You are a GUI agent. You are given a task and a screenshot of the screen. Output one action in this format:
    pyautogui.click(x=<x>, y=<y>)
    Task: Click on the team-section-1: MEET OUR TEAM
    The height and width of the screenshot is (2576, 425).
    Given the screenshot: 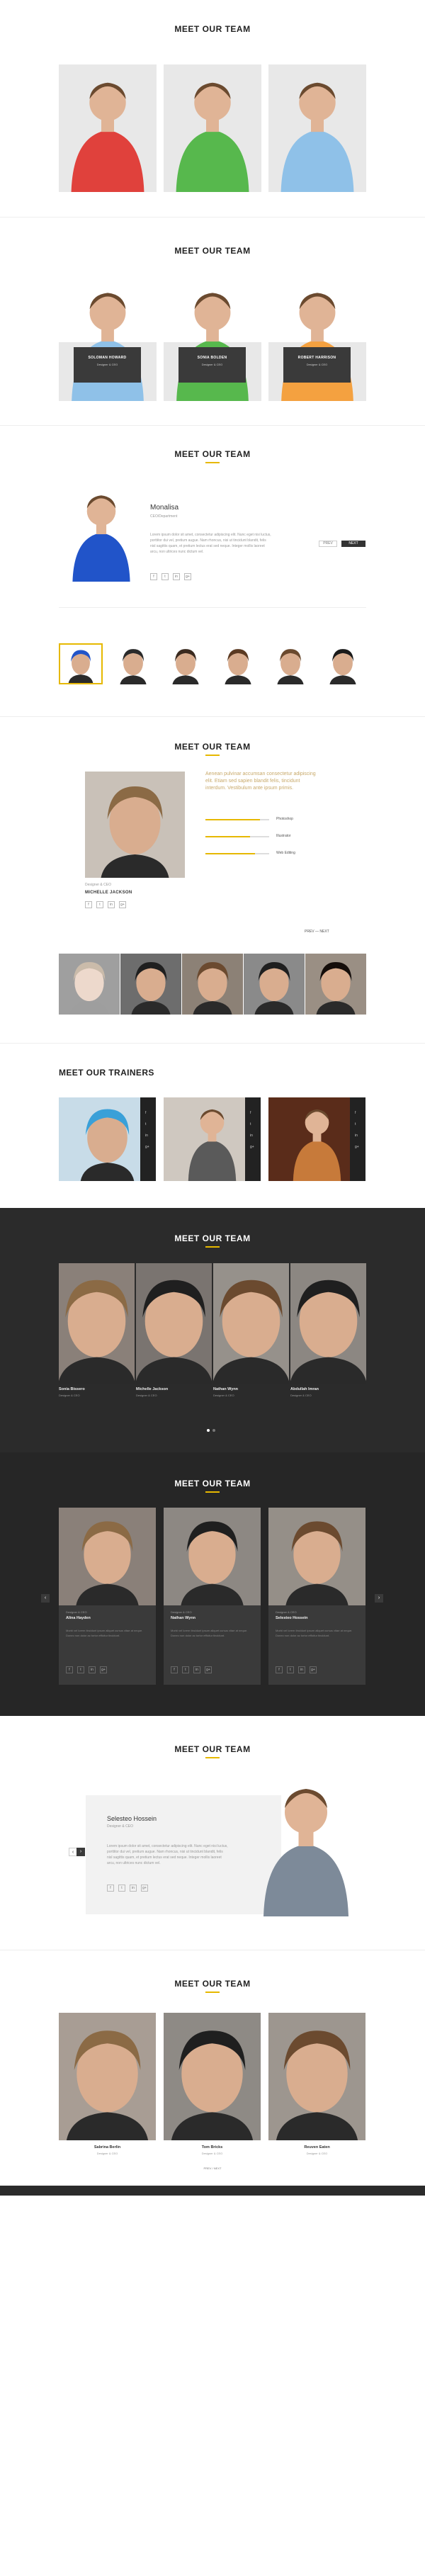 What is the action you would take?
    pyautogui.click(x=212, y=106)
    